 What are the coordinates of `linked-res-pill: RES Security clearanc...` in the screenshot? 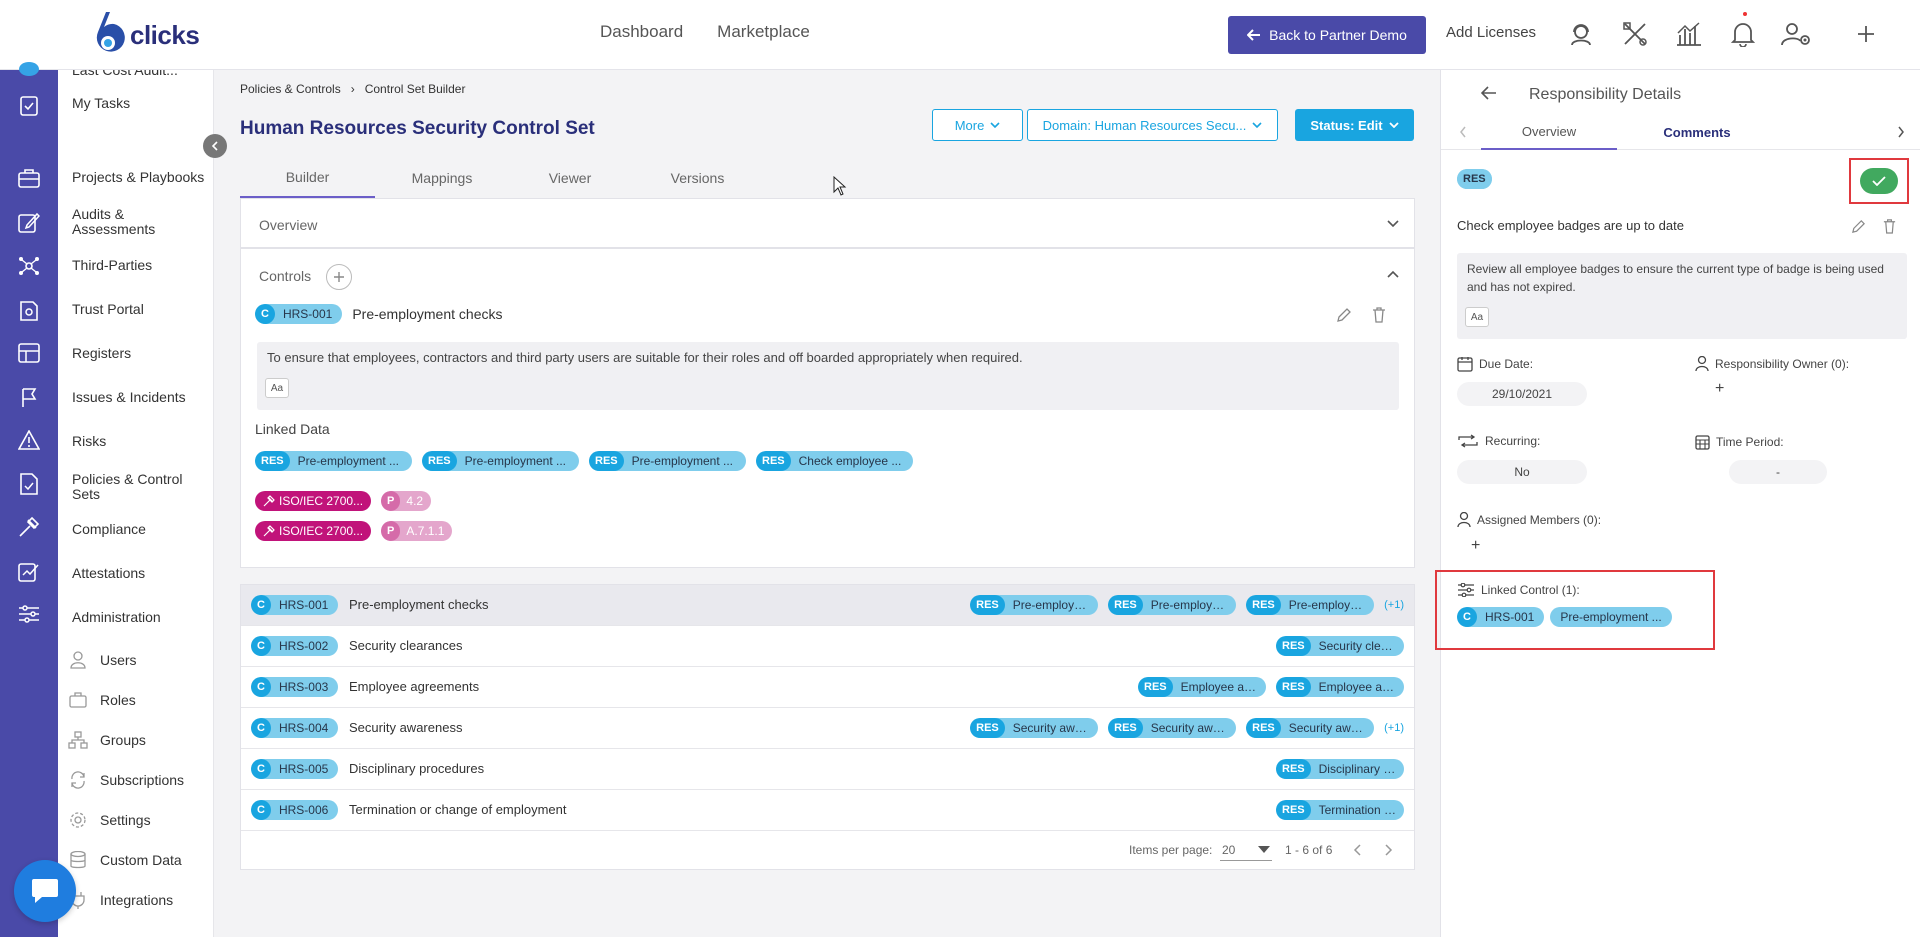 It's located at (1340, 646).